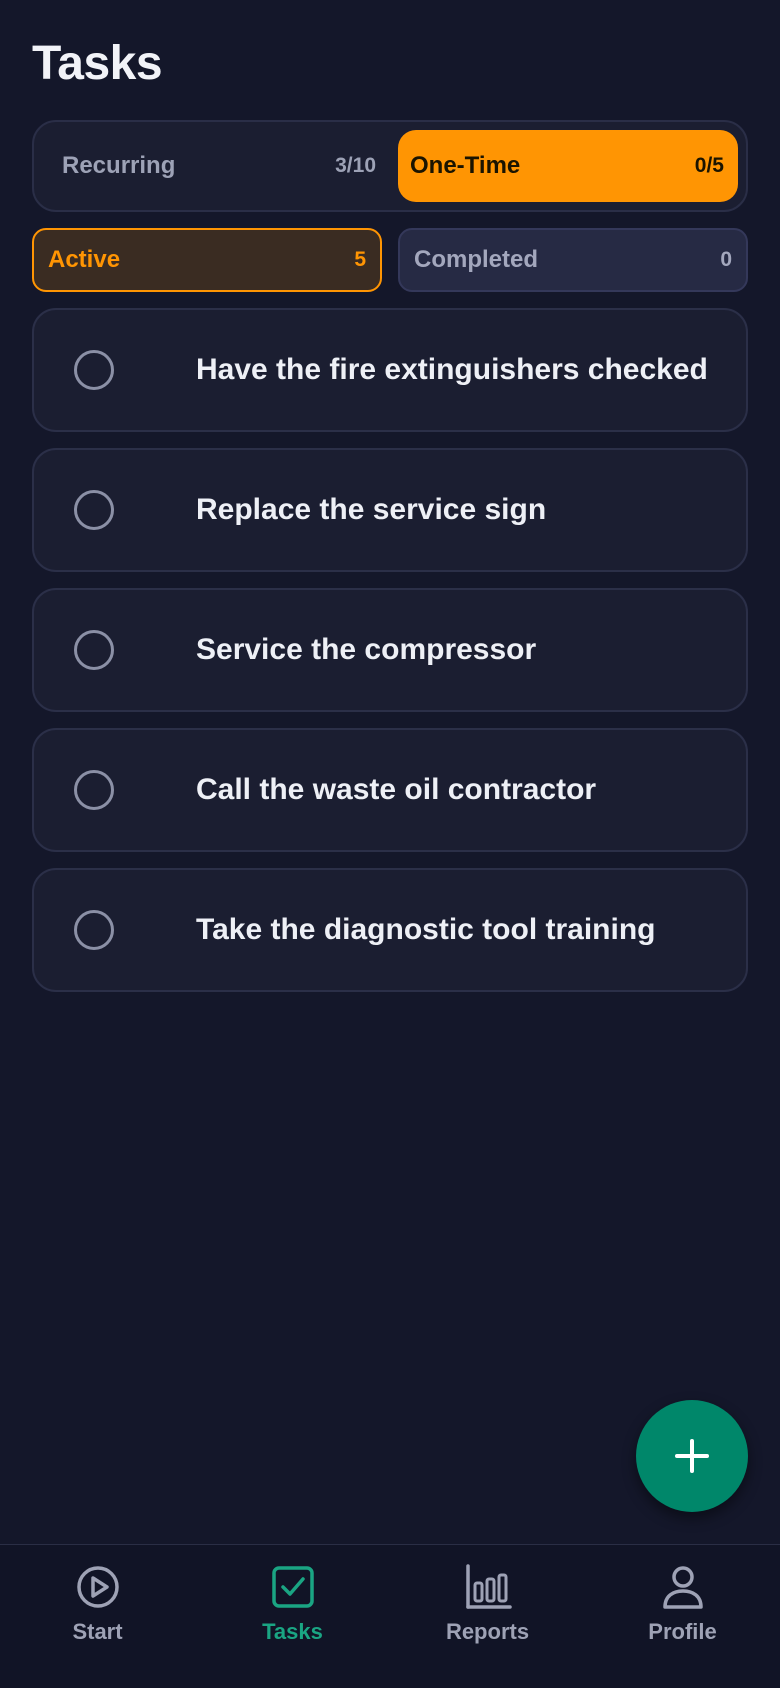  What do you see at coordinates (292, 1631) in the screenshot?
I see `nav-label-tasks: Tasks` at bounding box center [292, 1631].